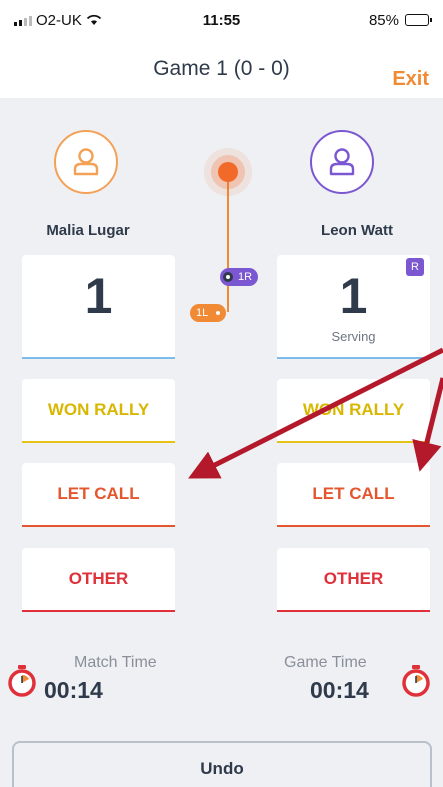 The image size is (443, 787). Describe the element at coordinates (73, 690) in the screenshot. I see `match-time-value: 00:14` at that location.